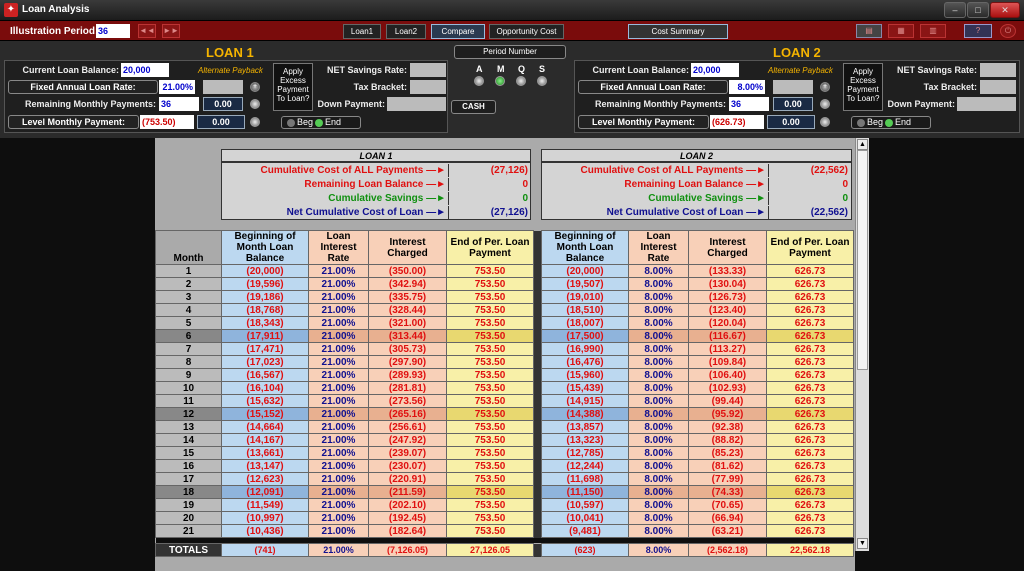 The image size is (1024, 571). I want to click on tab-compare: Compare, so click(458, 31).